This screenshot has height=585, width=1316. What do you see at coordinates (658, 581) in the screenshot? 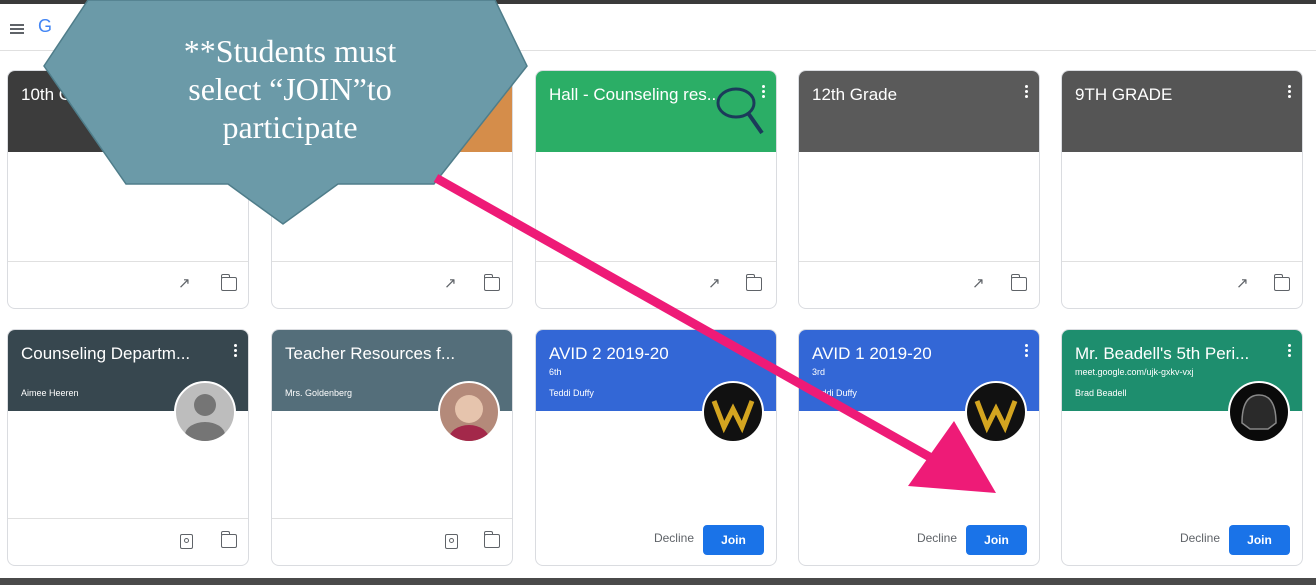
I see `bottom-frame` at bounding box center [658, 581].